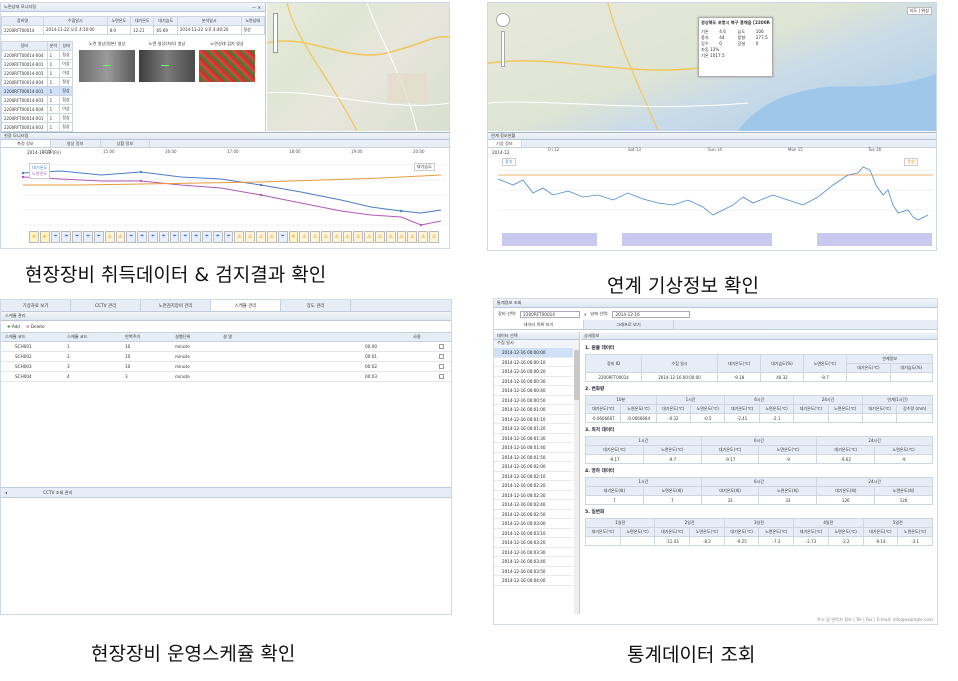 The height and width of the screenshot is (681, 958). What do you see at coordinates (533, 543) in the screenshot?
I see `time-list-item: 2014-12-16 00:03:20` at bounding box center [533, 543].